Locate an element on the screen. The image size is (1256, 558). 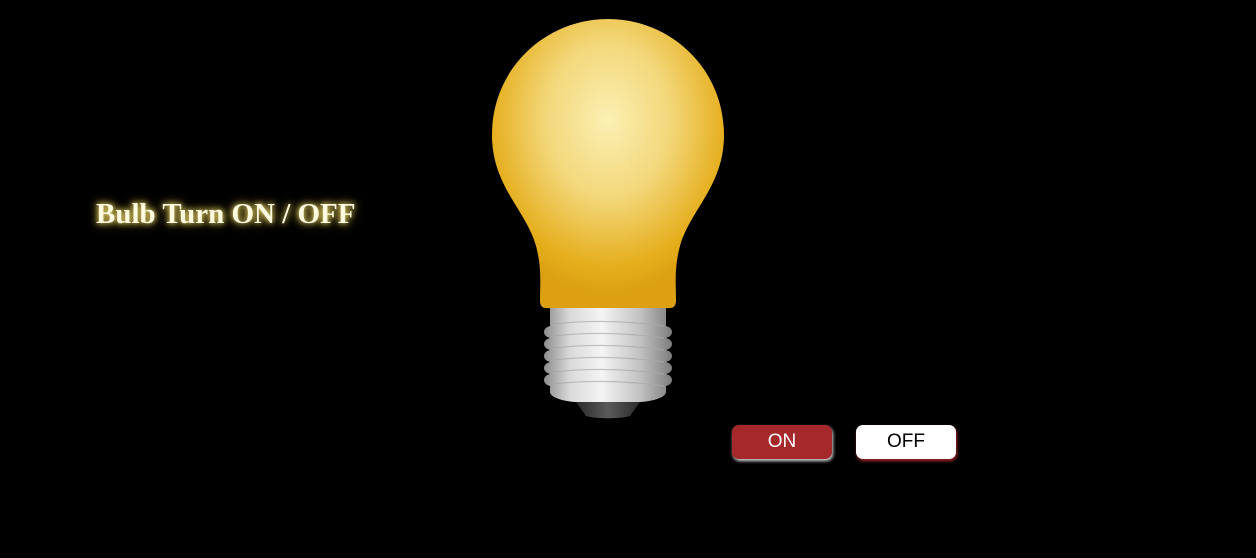
off-button: OFF is located at coordinates (906, 442).